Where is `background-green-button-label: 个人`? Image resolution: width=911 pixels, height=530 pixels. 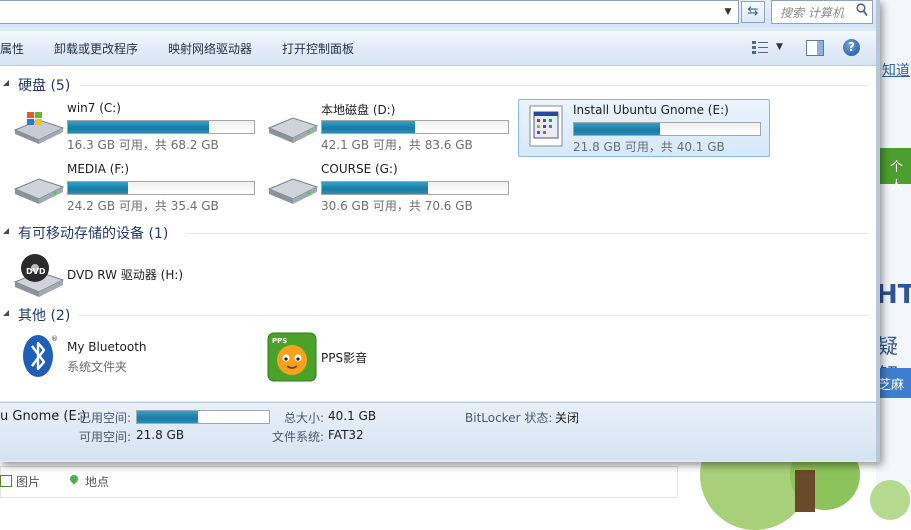 background-green-button-label: 个人 is located at coordinates (897, 177).